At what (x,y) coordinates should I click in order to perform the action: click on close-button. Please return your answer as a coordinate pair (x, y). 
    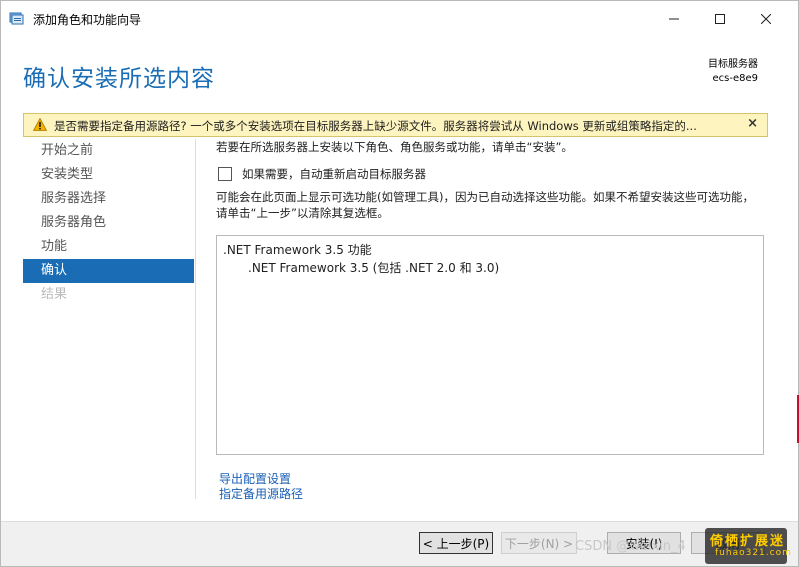
    Looking at the image, I should click on (766, 19).